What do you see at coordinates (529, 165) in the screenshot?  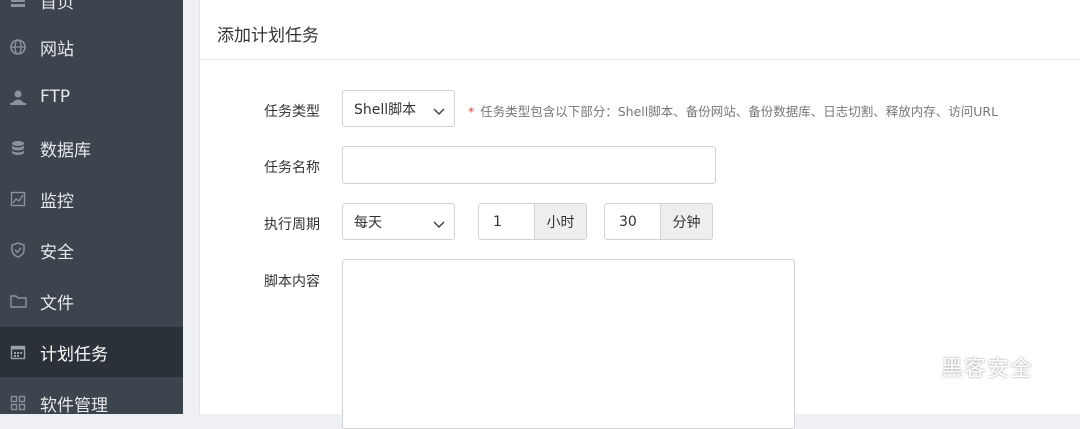 I see `task-name-input` at bounding box center [529, 165].